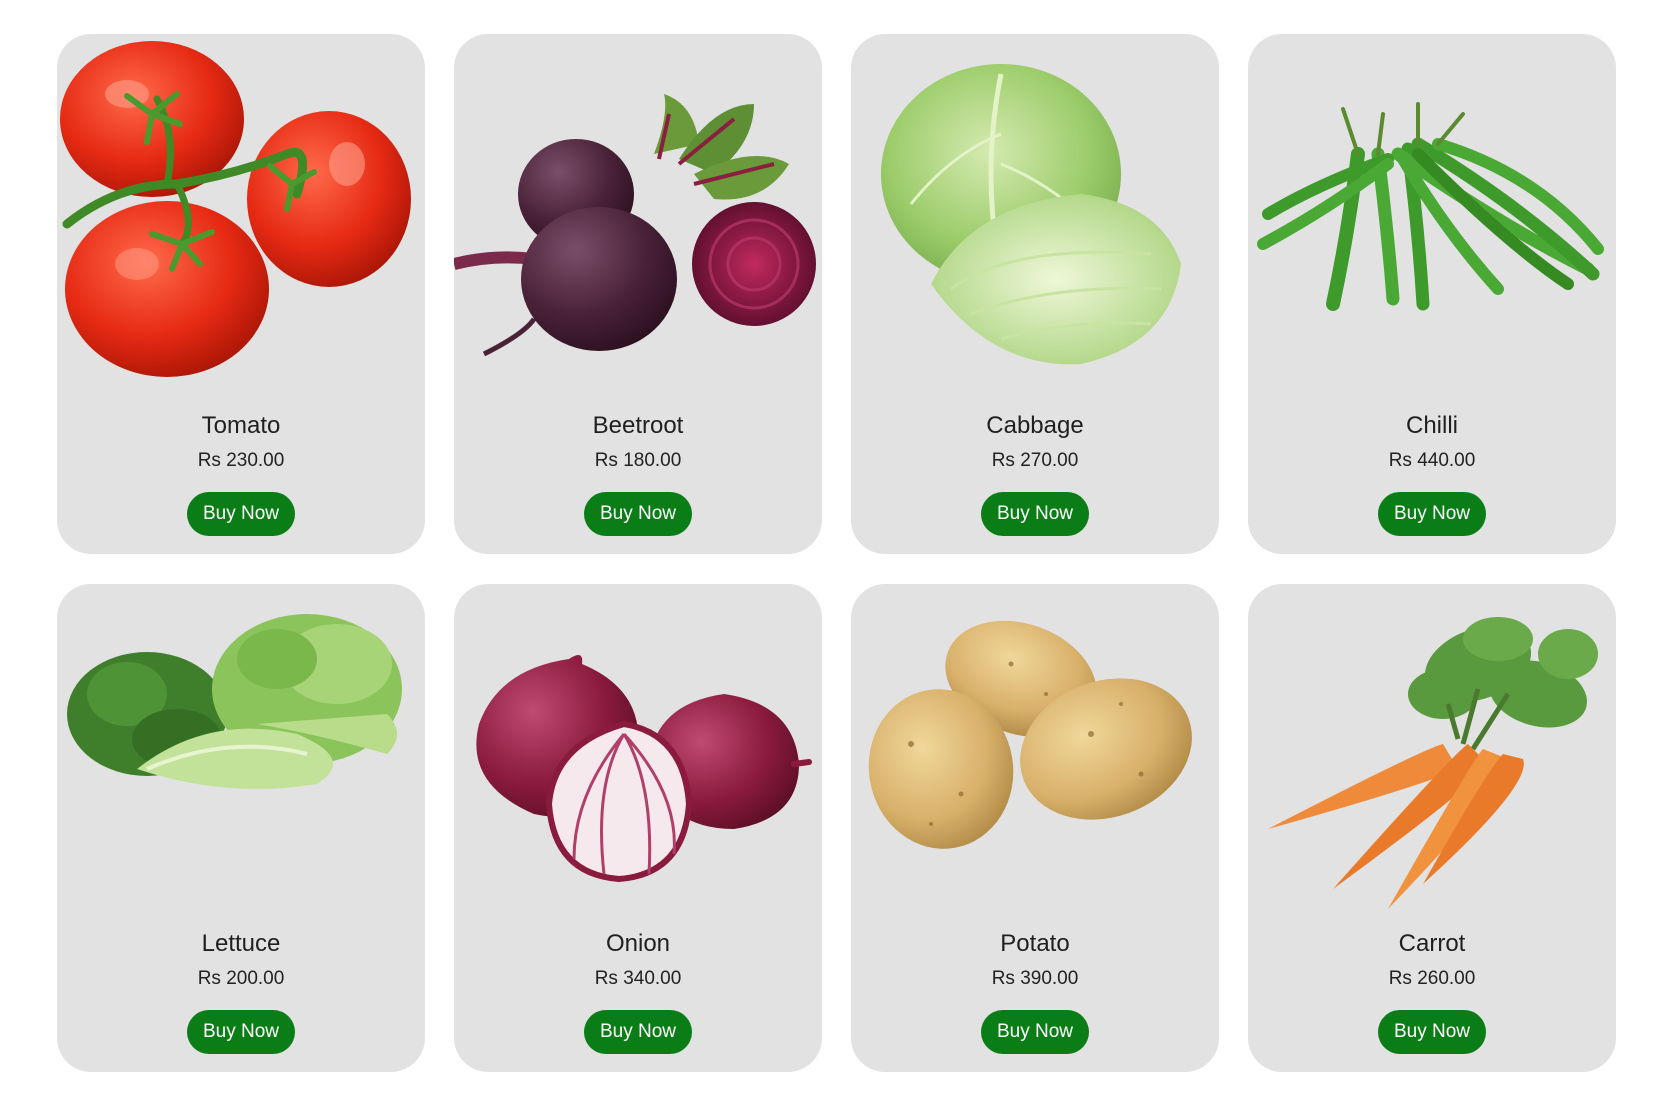 This screenshot has width=1670, height=1113. Describe the element at coordinates (638, 474) in the screenshot. I see `product-info: Beetroot Rs 180.00 Buy Now` at that location.